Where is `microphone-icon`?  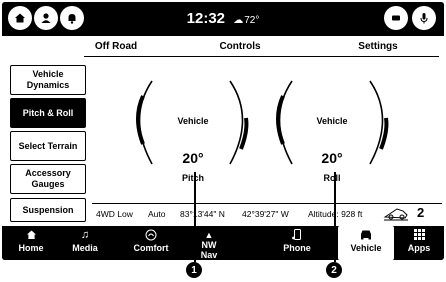
microphone-icon is located at coordinates (424, 18).